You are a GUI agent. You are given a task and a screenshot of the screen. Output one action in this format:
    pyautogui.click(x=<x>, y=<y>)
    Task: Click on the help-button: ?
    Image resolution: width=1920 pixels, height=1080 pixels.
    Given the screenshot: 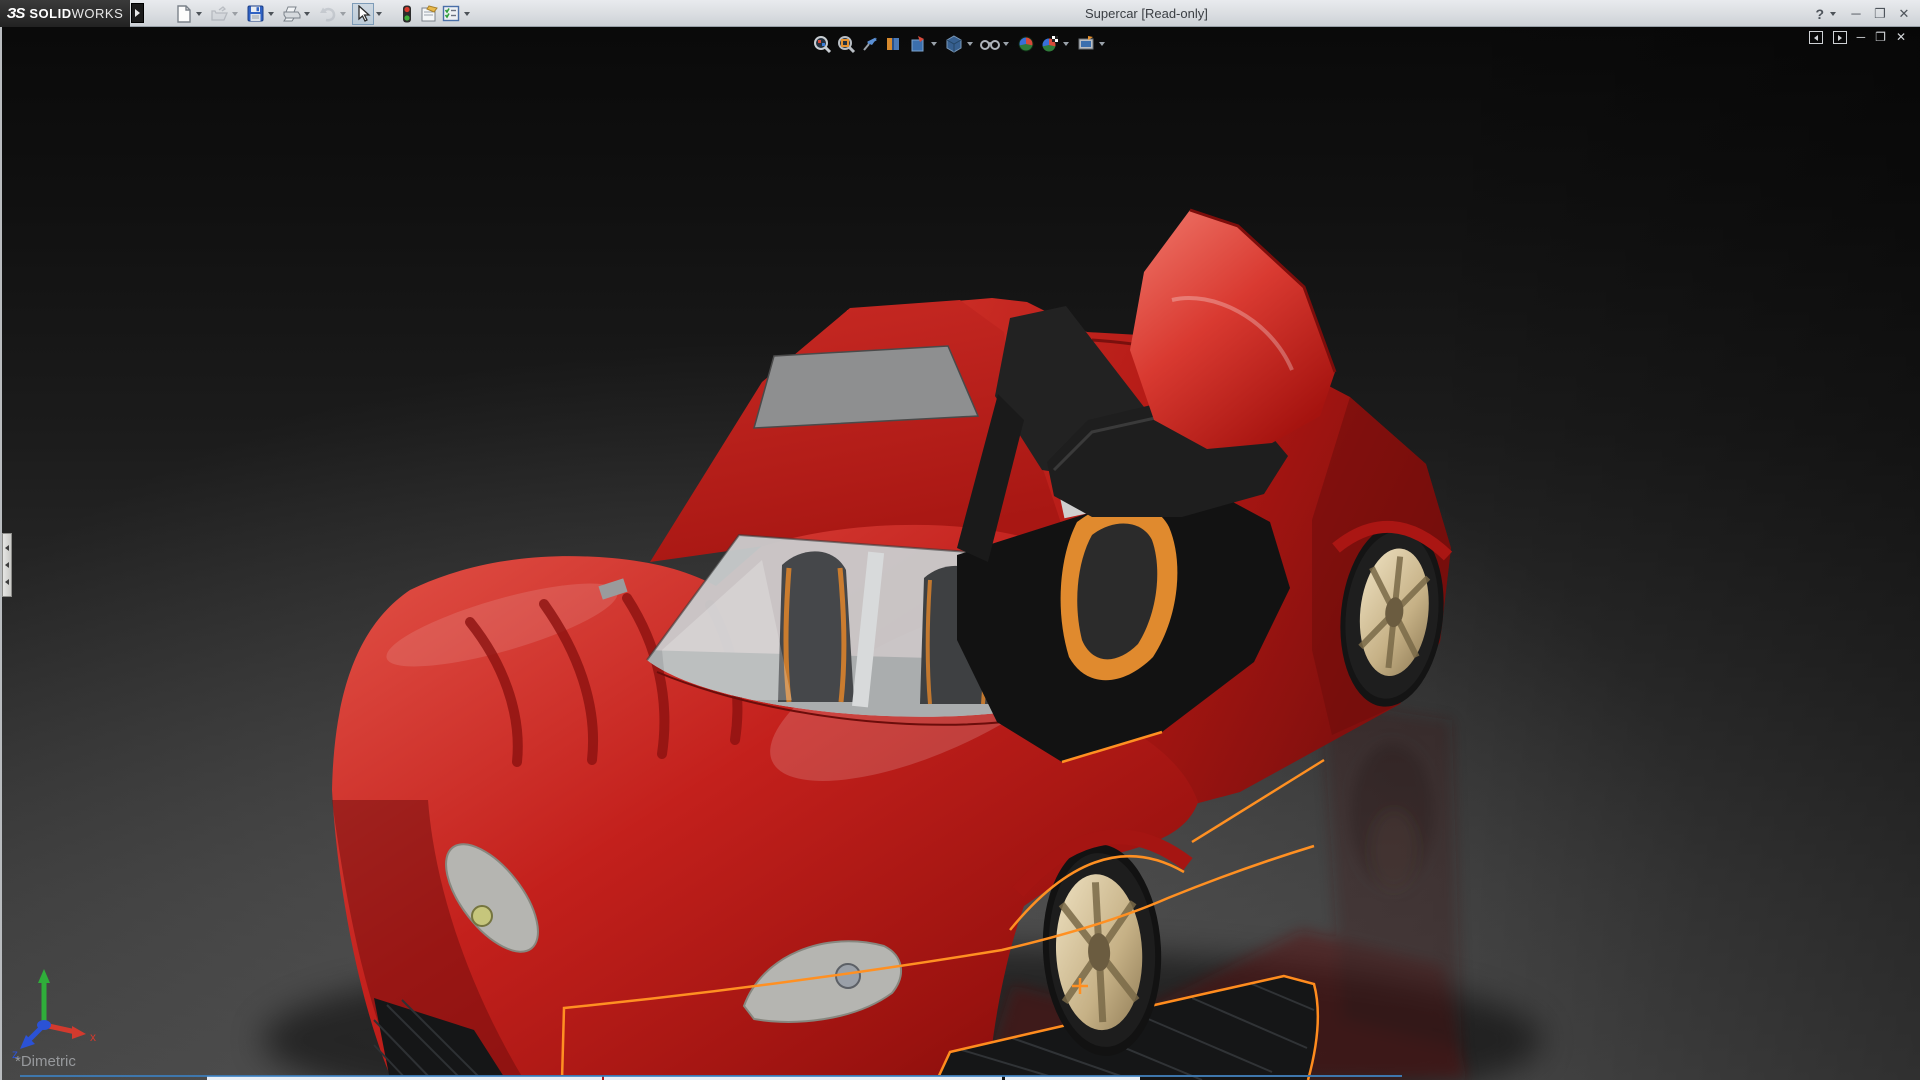 What is the action you would take?
    pyautogui.click(x=1819, y=14)
    